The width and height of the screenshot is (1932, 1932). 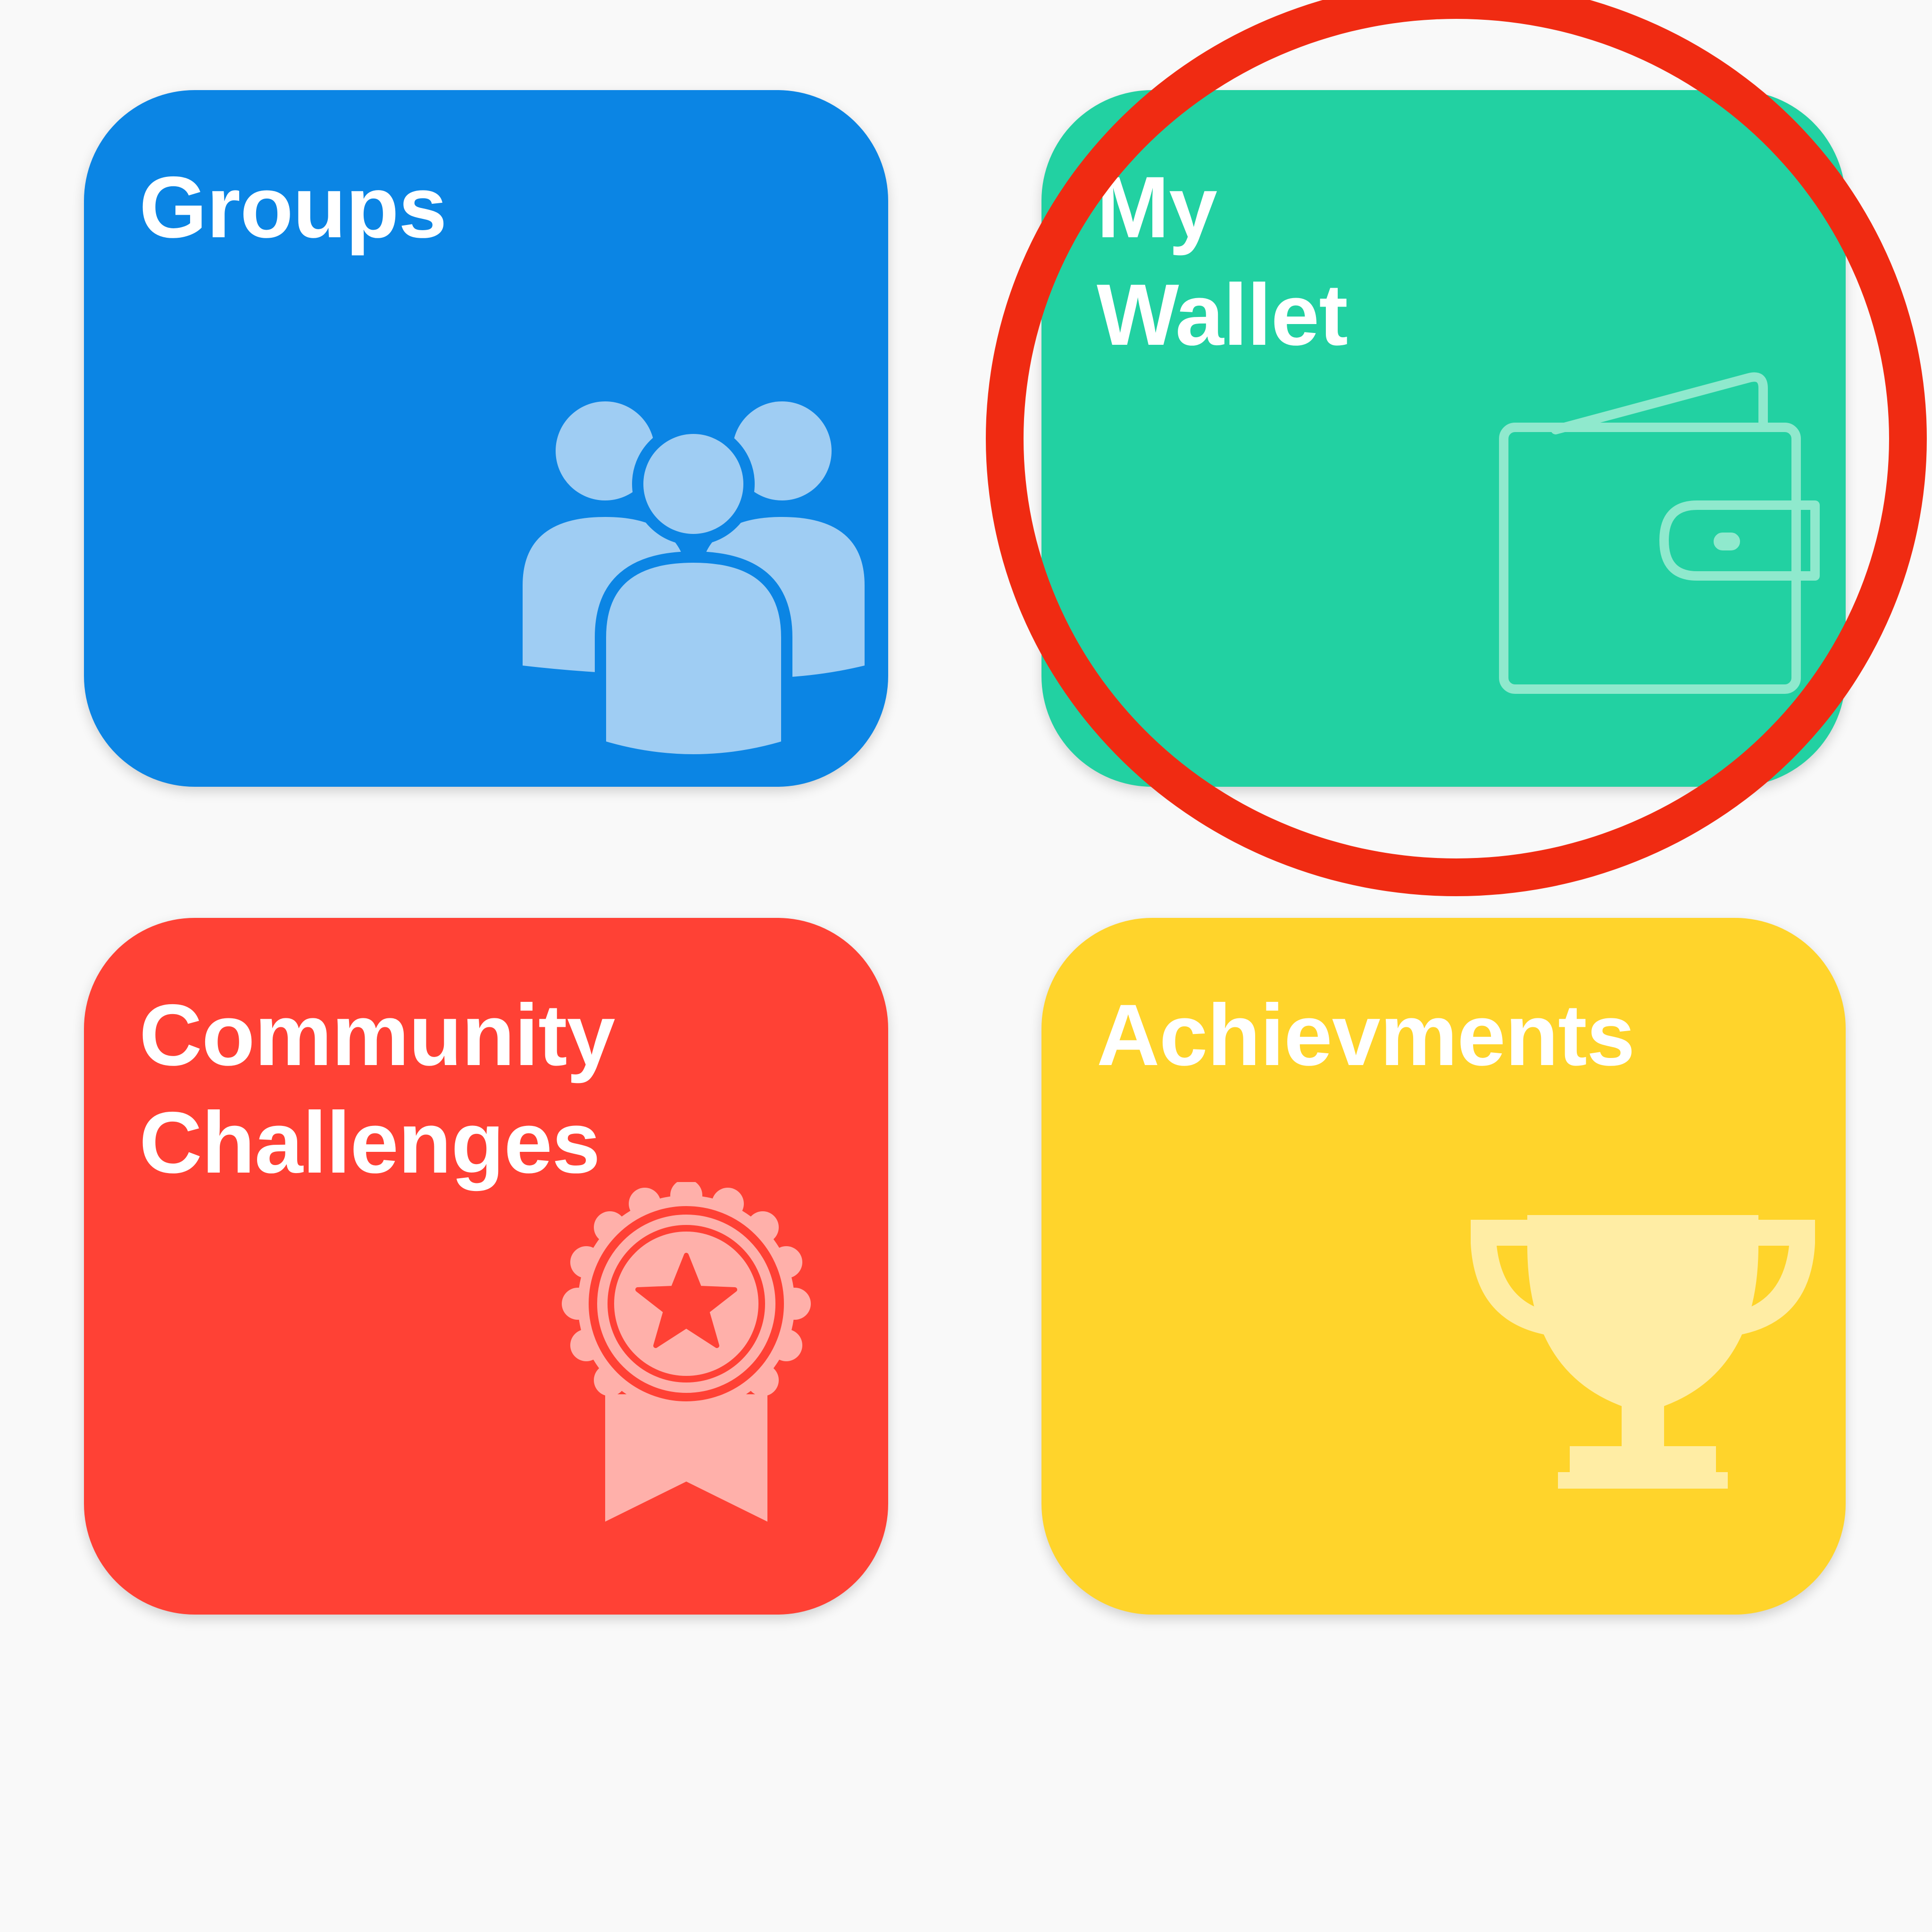 I want to click on community-challenges-label: Community Challenges, so click(x=377, y=1089).